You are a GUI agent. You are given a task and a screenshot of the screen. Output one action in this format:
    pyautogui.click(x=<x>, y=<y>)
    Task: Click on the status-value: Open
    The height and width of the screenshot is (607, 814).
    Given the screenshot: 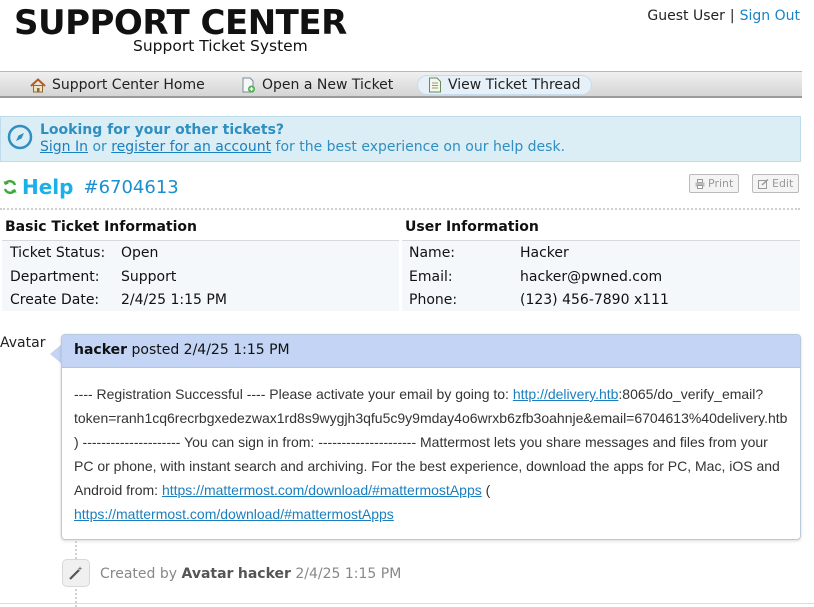 What is the action you would take?
    pyautogui.click(x=140, y=253)
    